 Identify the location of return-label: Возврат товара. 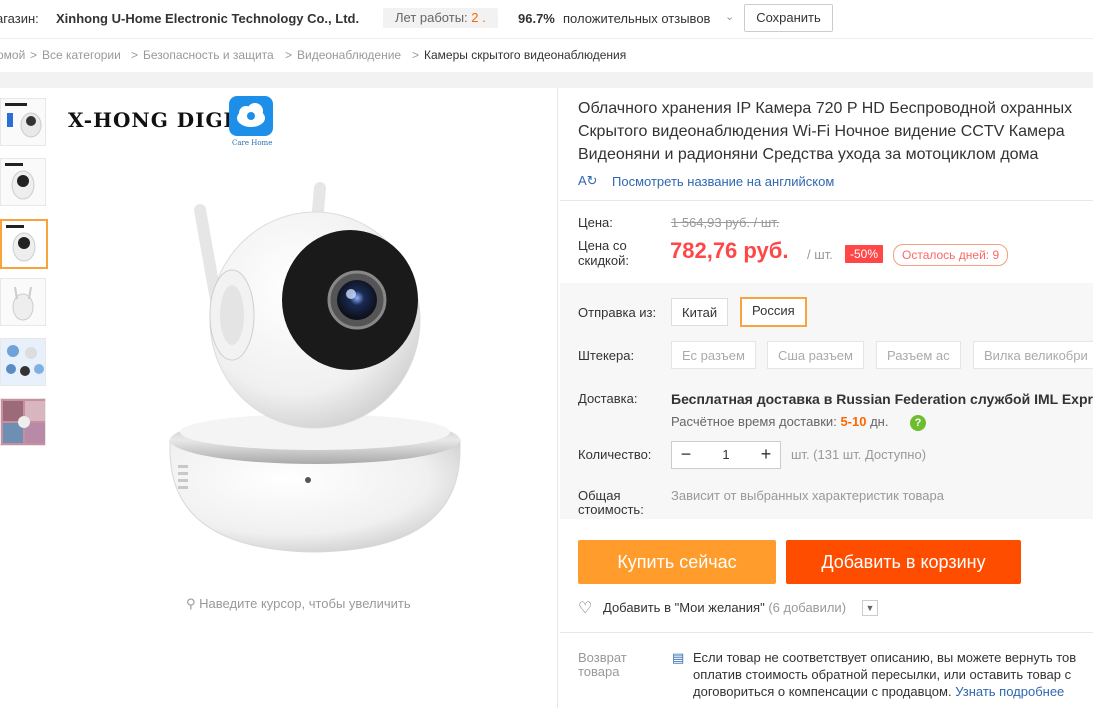
(602, 664).